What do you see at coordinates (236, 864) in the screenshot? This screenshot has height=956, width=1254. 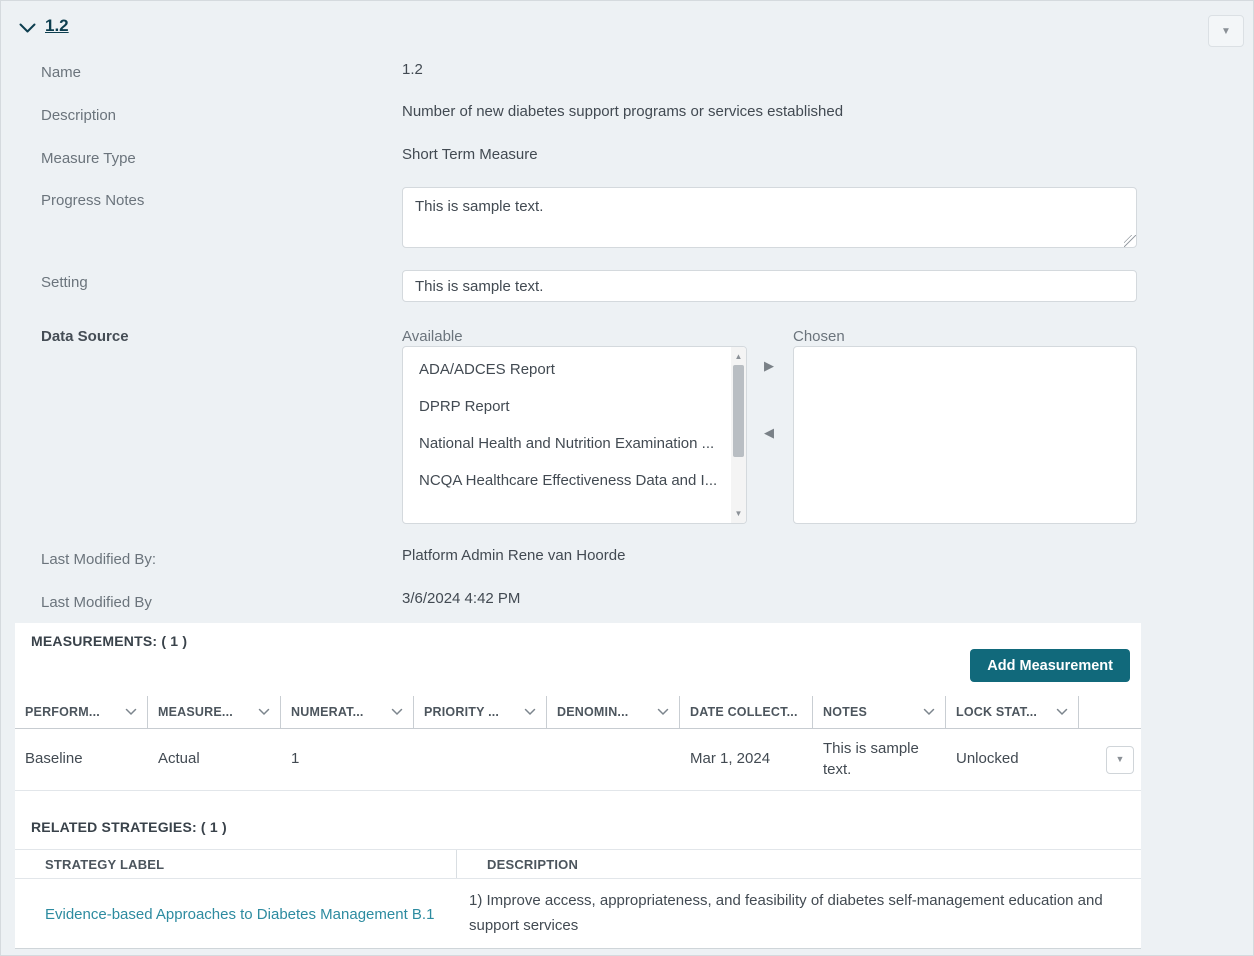 I see `column-header-strategy-label: STRATEGY LABEL` at bounding box center [236, 864].